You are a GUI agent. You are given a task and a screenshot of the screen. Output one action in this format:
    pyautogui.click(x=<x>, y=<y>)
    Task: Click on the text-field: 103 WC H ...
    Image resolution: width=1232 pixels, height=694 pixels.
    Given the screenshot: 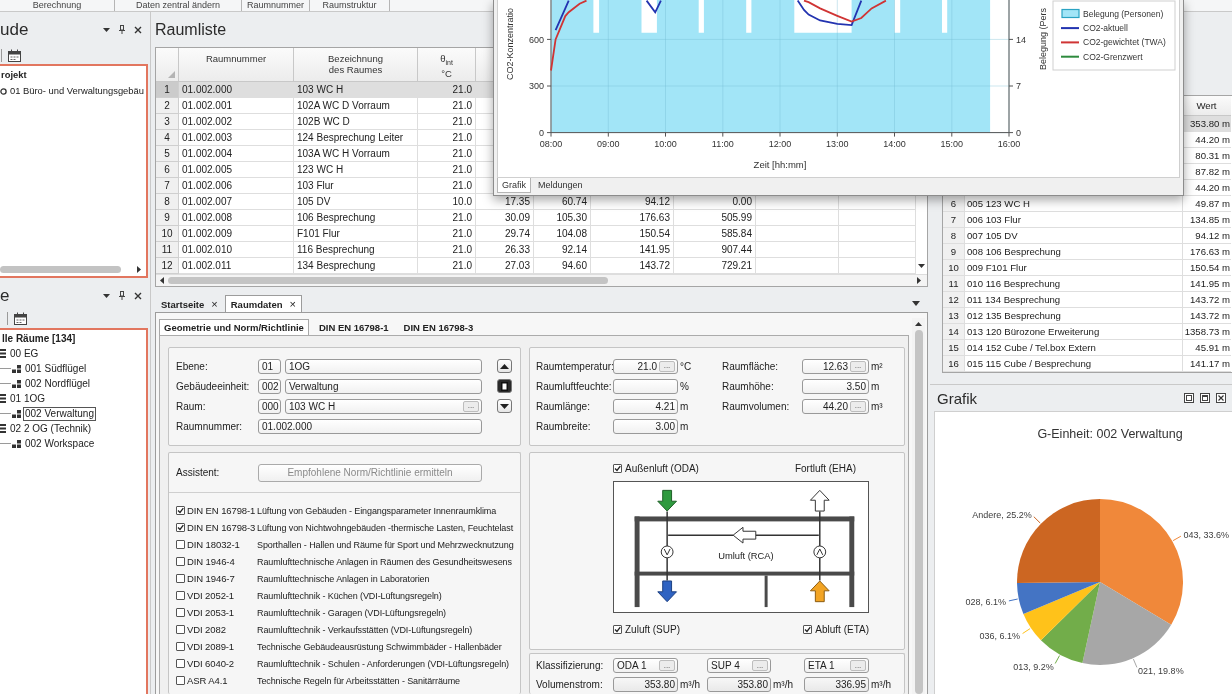 What is the action you would take?
    pyautogui.click(x=383, y=406)
    